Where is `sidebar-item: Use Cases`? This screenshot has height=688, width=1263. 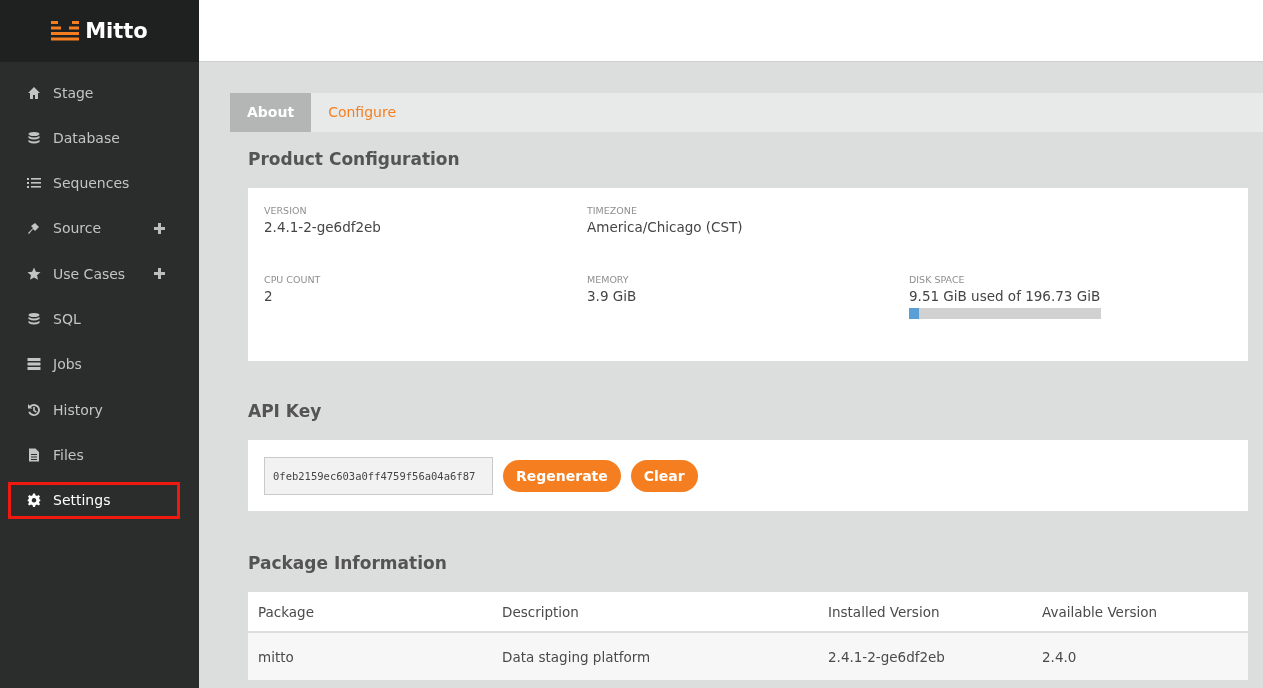 sidebar-item: Use Cases is located at coordinates (94, 274).